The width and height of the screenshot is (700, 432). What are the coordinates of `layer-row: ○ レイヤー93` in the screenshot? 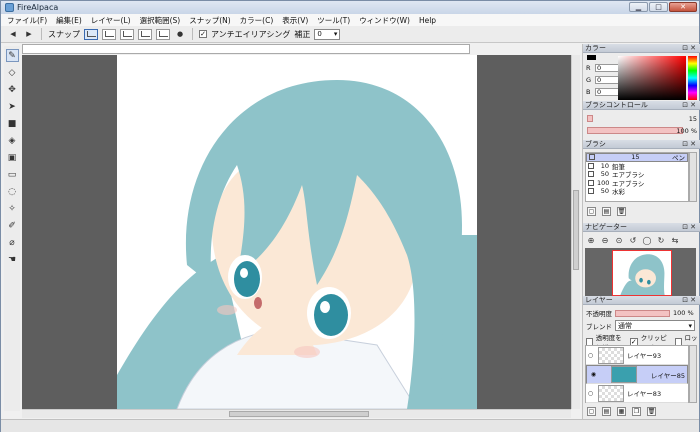 It's located at (637, 355).